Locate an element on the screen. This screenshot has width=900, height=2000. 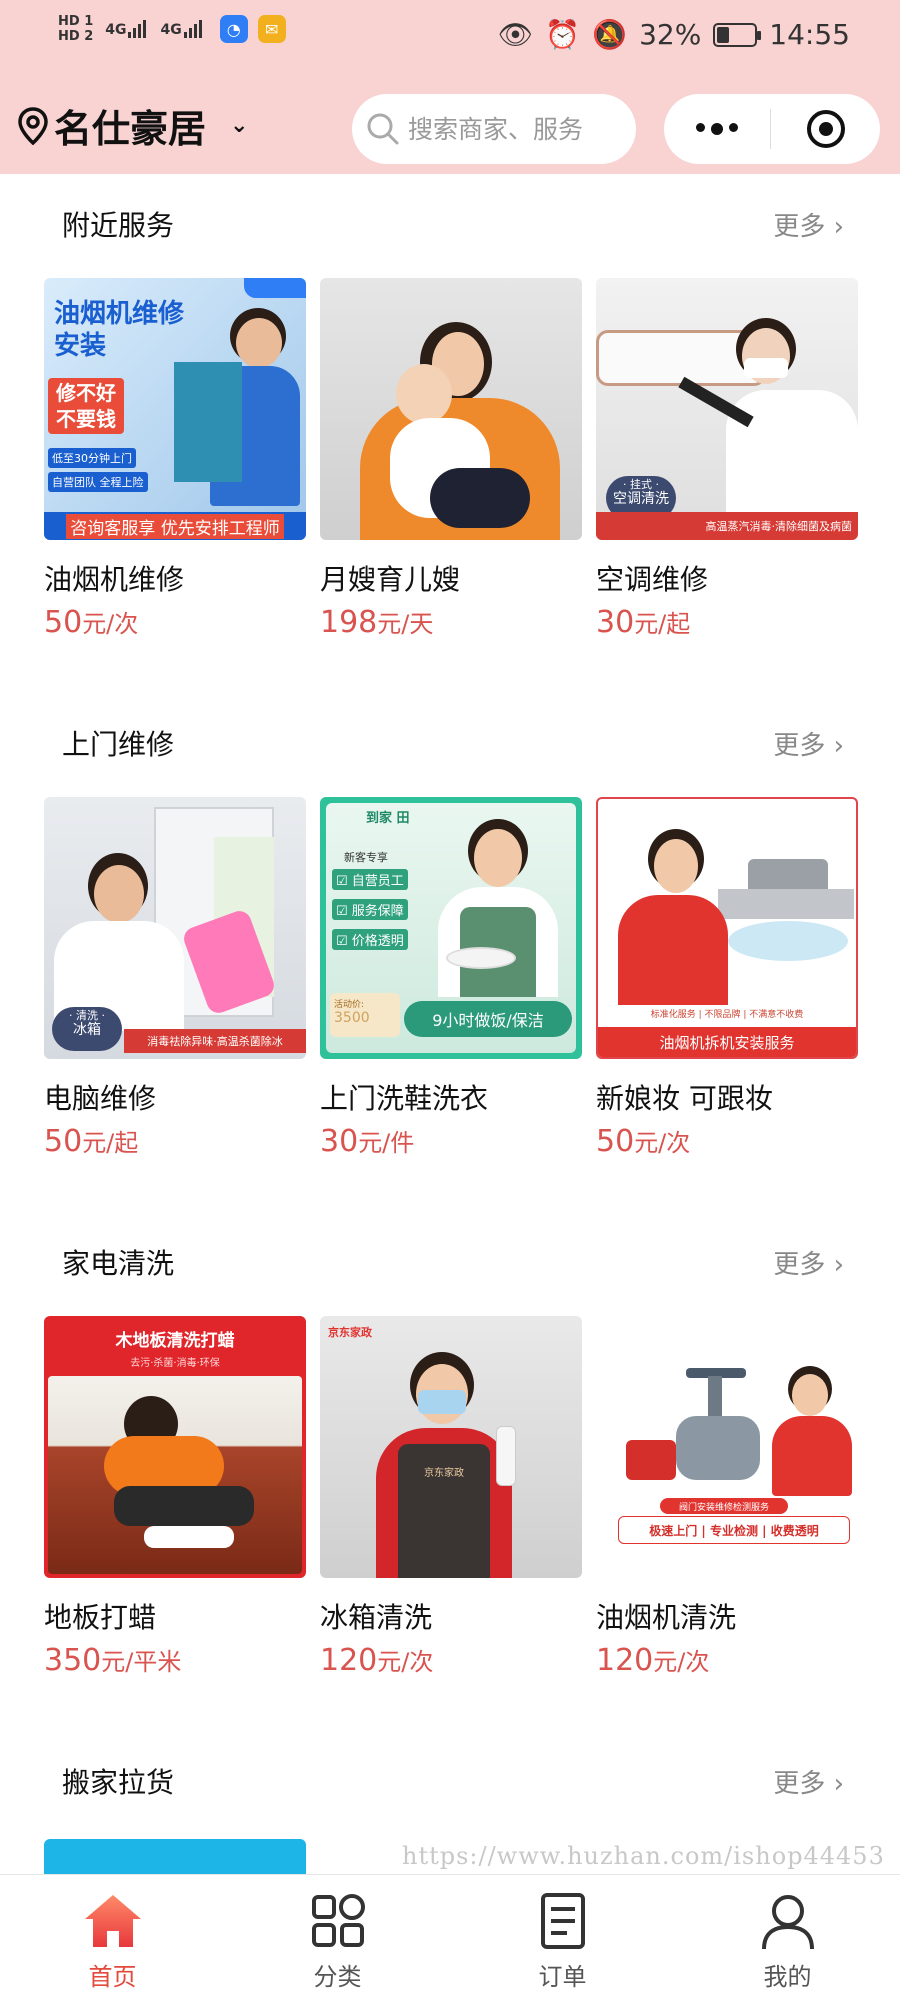
service-price: 50元/起 is located at coordinates (91, 1141).